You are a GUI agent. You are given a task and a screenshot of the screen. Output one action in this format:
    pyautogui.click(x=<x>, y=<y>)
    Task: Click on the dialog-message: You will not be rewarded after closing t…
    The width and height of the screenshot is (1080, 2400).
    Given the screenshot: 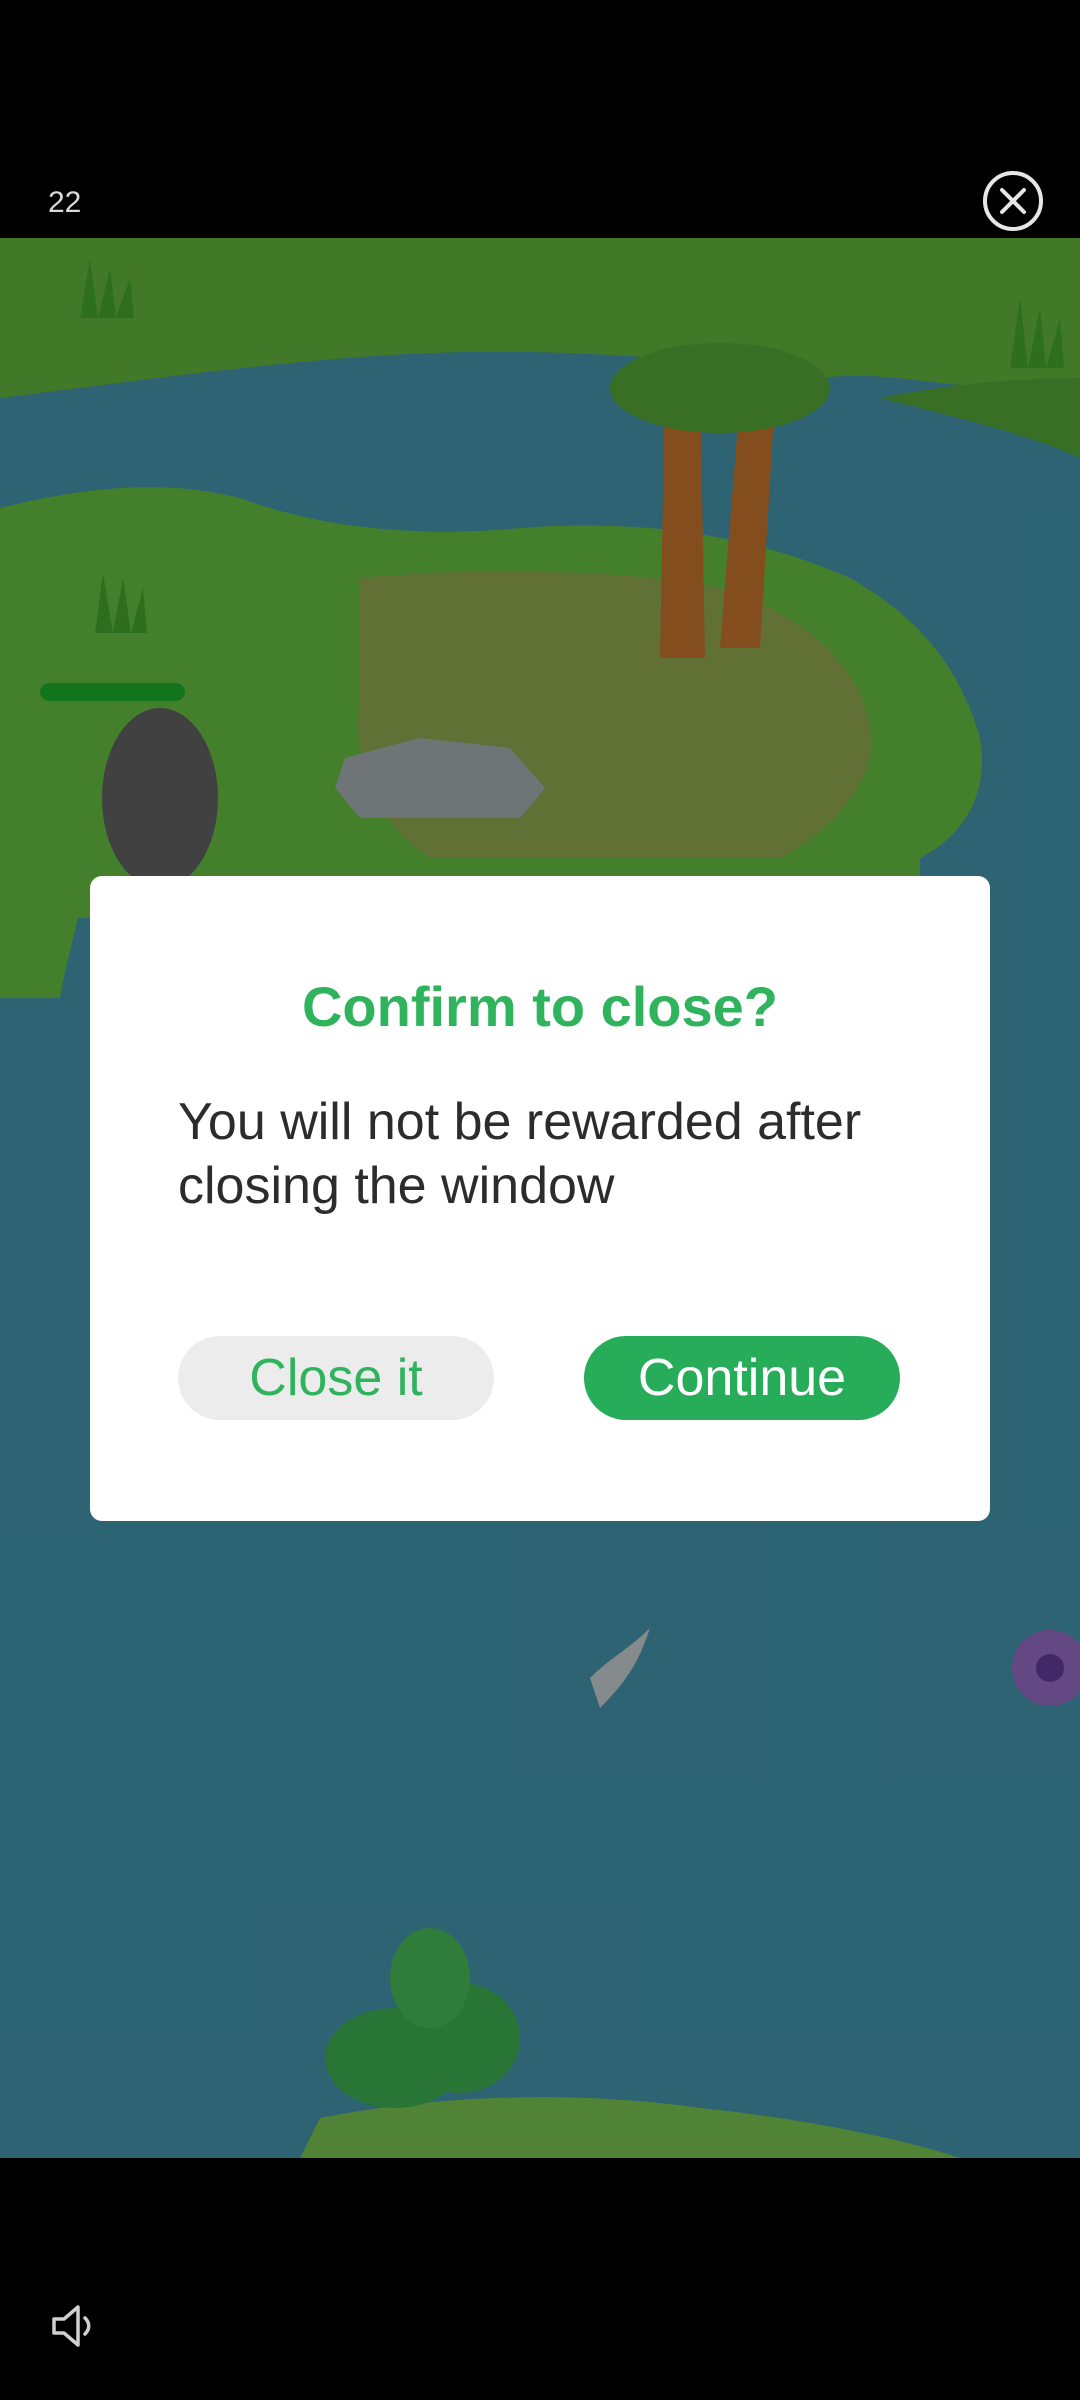 What is the action you would take?
    pyautogui.click(x=520, y=1154)
    